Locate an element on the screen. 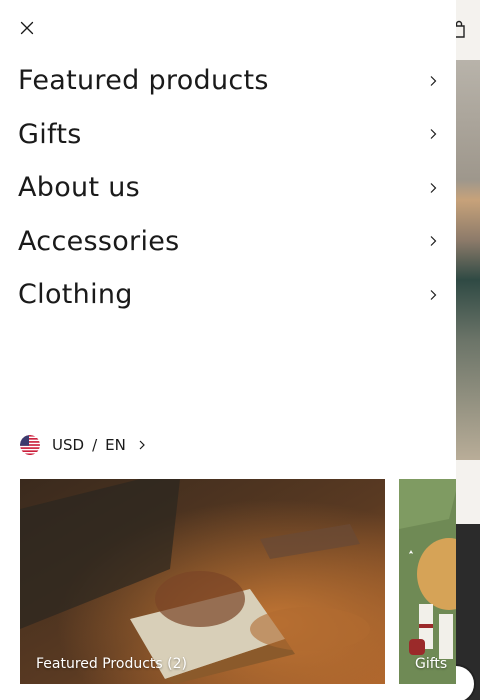  menu-item-label: Featured products is located at coordinates (143, 81).